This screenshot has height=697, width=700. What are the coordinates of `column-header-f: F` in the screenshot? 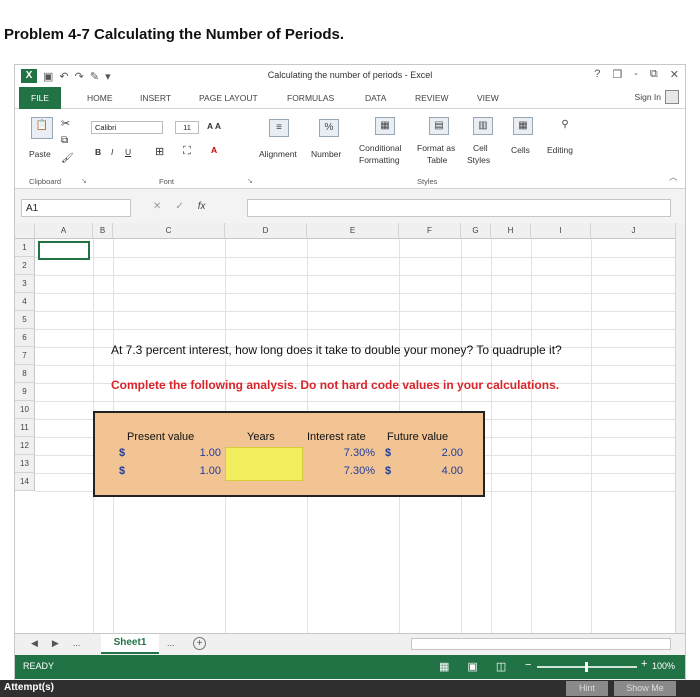 It's located at (430, 231).